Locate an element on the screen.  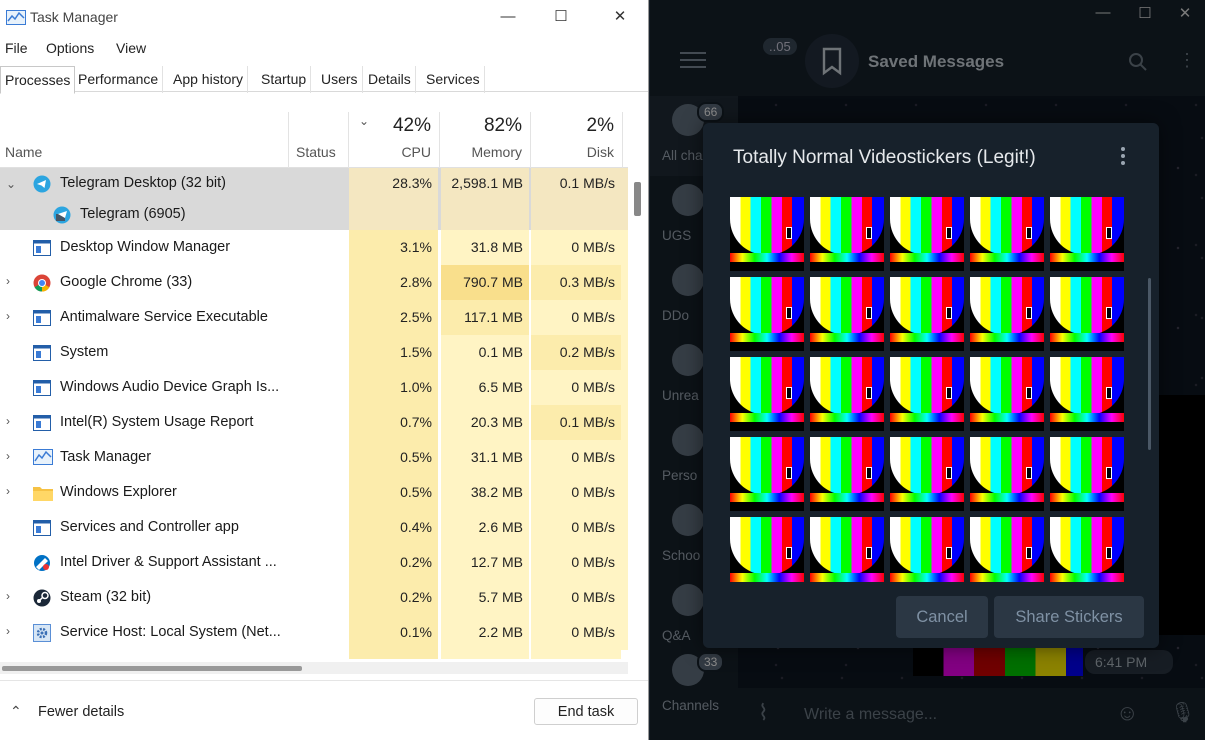
cancel-button: Cancel is located at coordinates (942, 617).